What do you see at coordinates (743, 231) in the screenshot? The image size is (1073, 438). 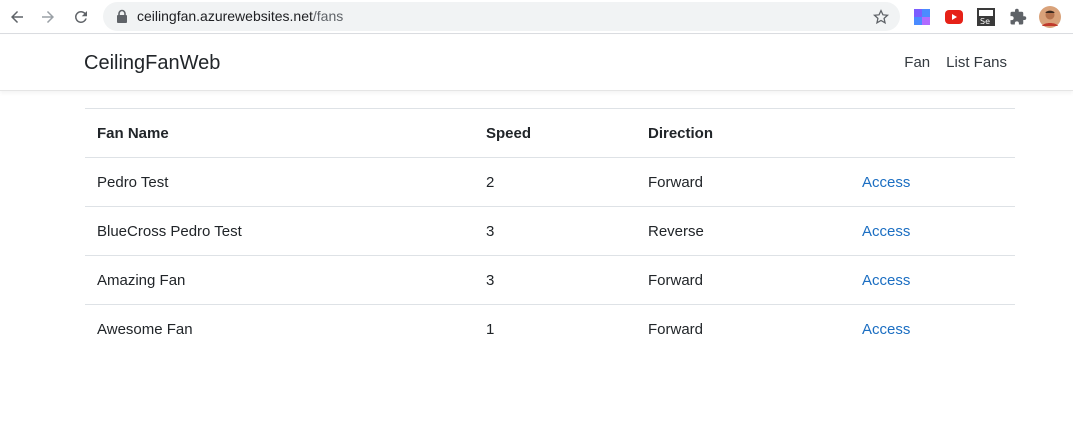 I see `cell-direction: Reverse` at bounding box center [743, 231].